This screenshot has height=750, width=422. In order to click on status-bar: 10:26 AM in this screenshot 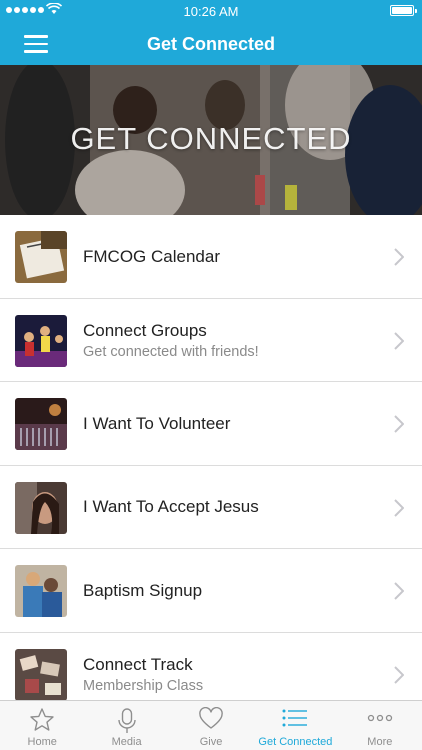, I will do `click(211, 11)`.